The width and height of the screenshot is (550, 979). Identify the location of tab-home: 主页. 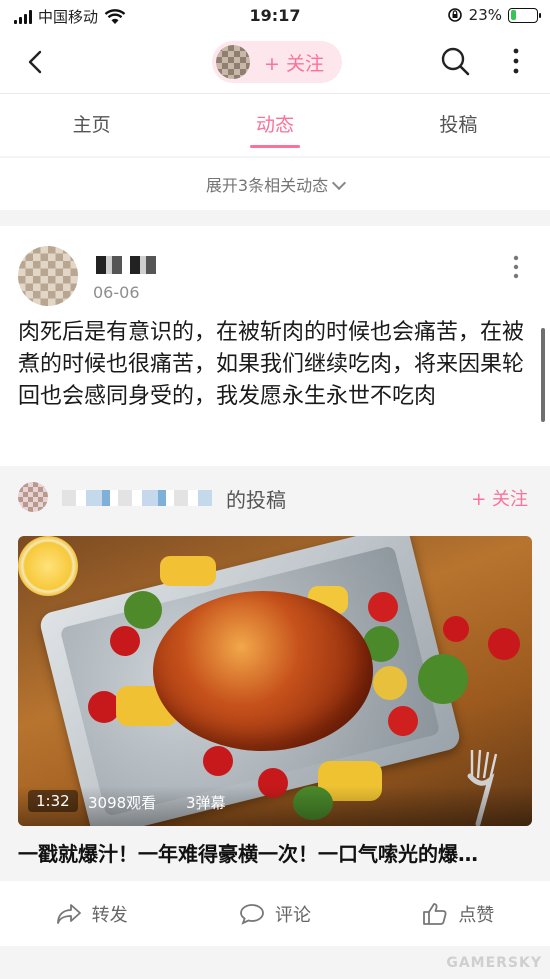
(91, 125).